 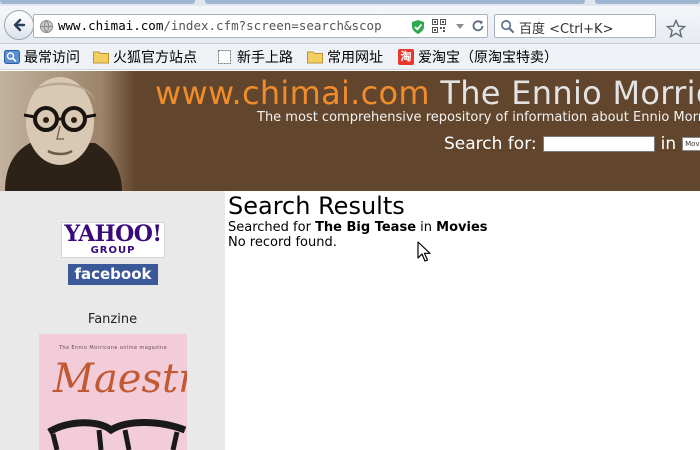 What do you see at coordinates (598, 144) in the screenshot?
I see `site-search-input` at bounding box center [598, 144].